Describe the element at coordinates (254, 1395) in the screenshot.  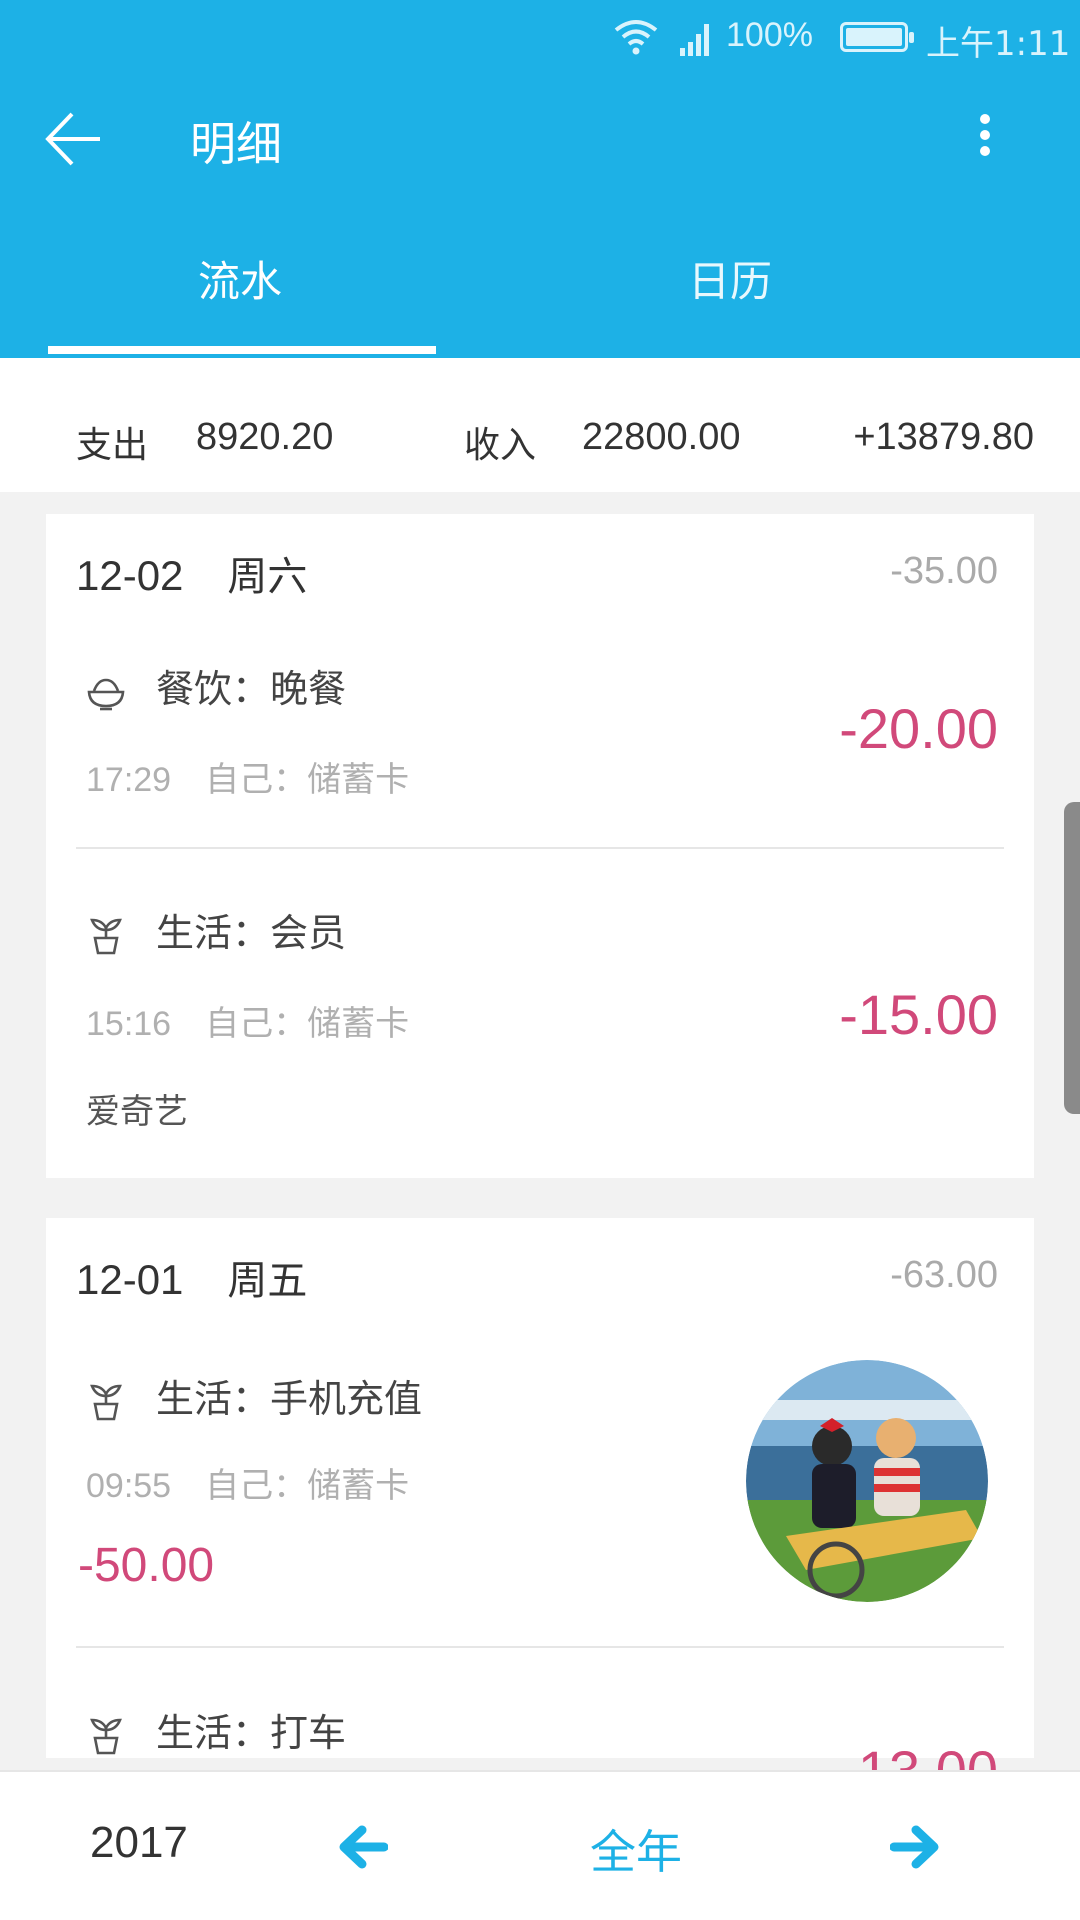
I see `entry-category: 生活：手机充值` at that location.